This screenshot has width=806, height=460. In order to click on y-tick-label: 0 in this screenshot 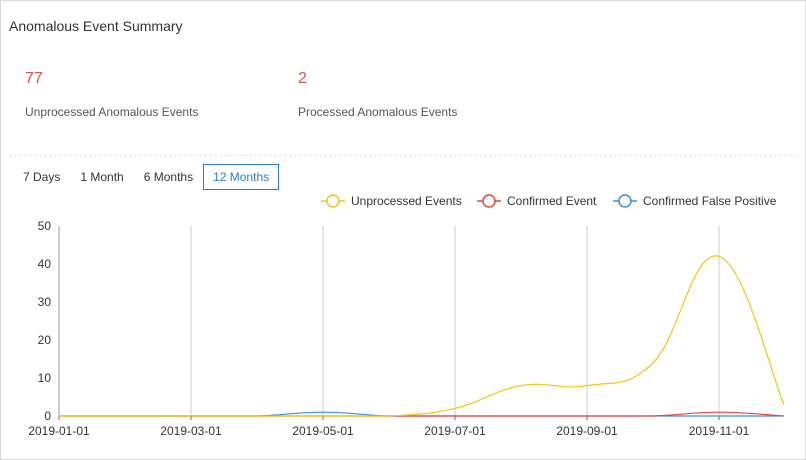, I will do `click(47, 416)`.